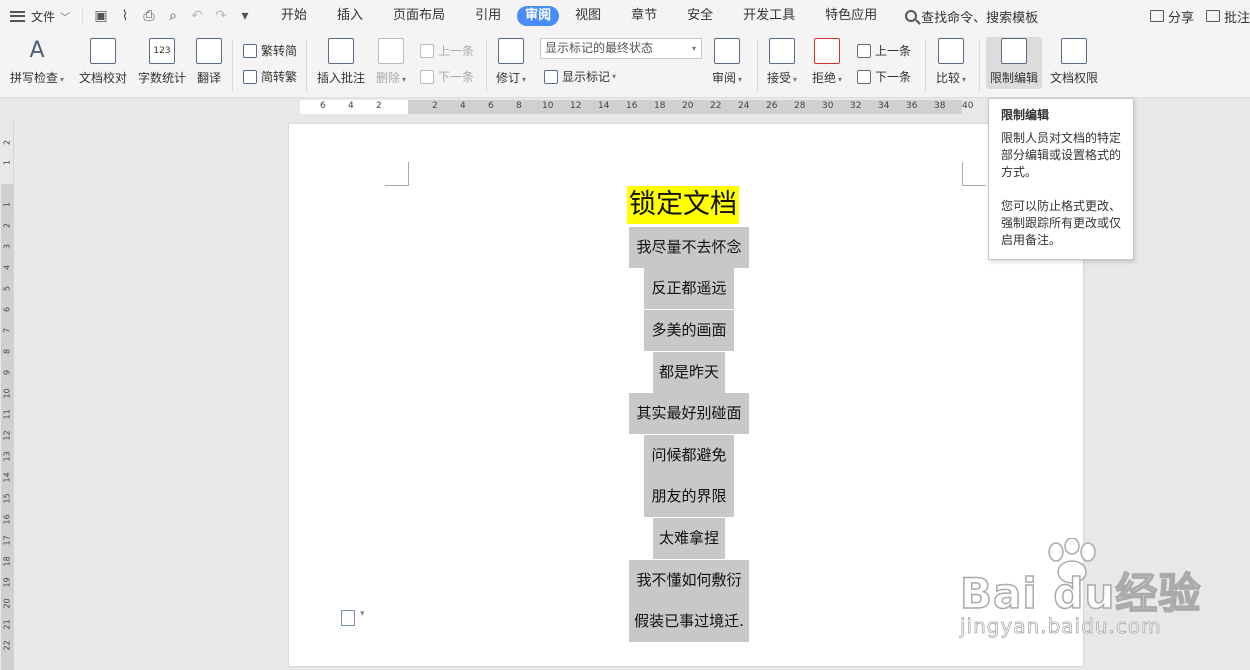 The width and height of the screenshot is (1250, 670). Describe the element at coordinates (700, 16) in the screenshot. I see `tab-security: 安全` at that location.